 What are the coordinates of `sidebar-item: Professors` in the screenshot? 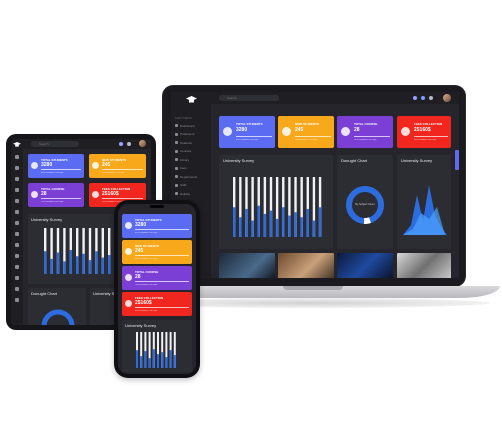 It's located at (187, 134).